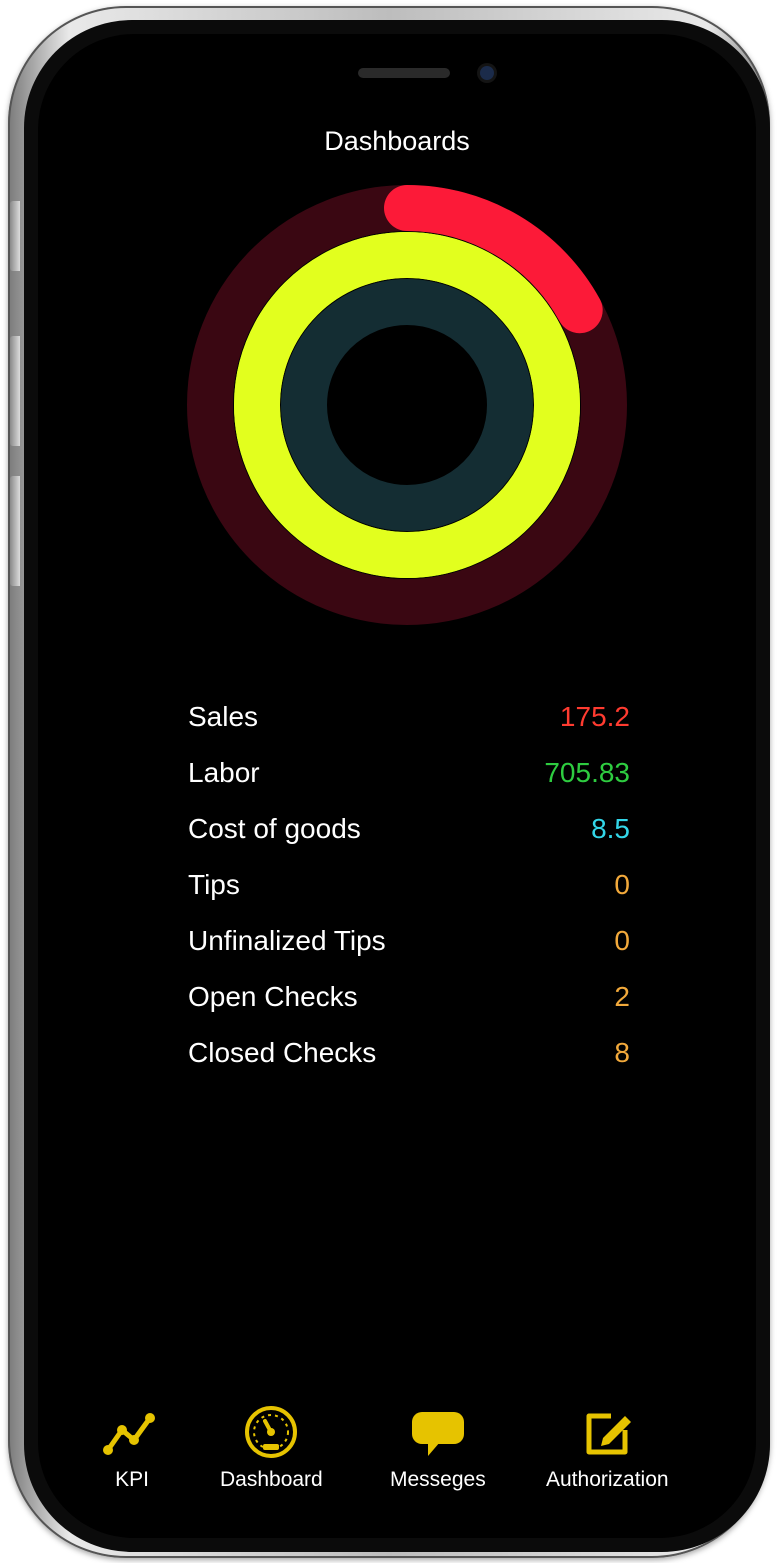  What do you see at coordinates (437, 1434) in the screenshot?
I see `chat-bubble-icon` at bounding box center [437, 1434].